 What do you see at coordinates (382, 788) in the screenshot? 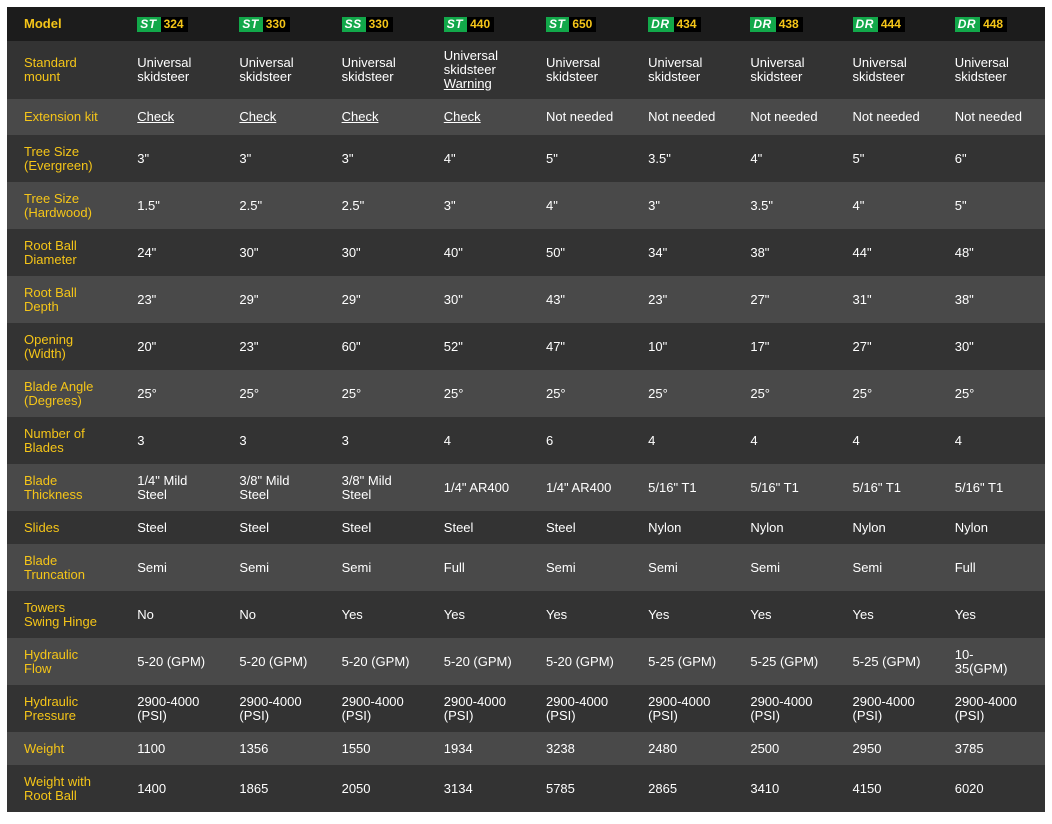
I see `spec-cell: 2050` at bounding box center [382, 788].